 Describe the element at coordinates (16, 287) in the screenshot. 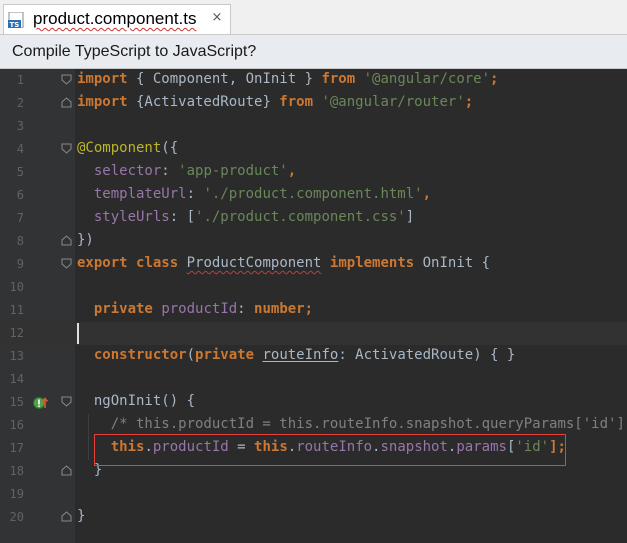

I see `line-number: 10` at that location.